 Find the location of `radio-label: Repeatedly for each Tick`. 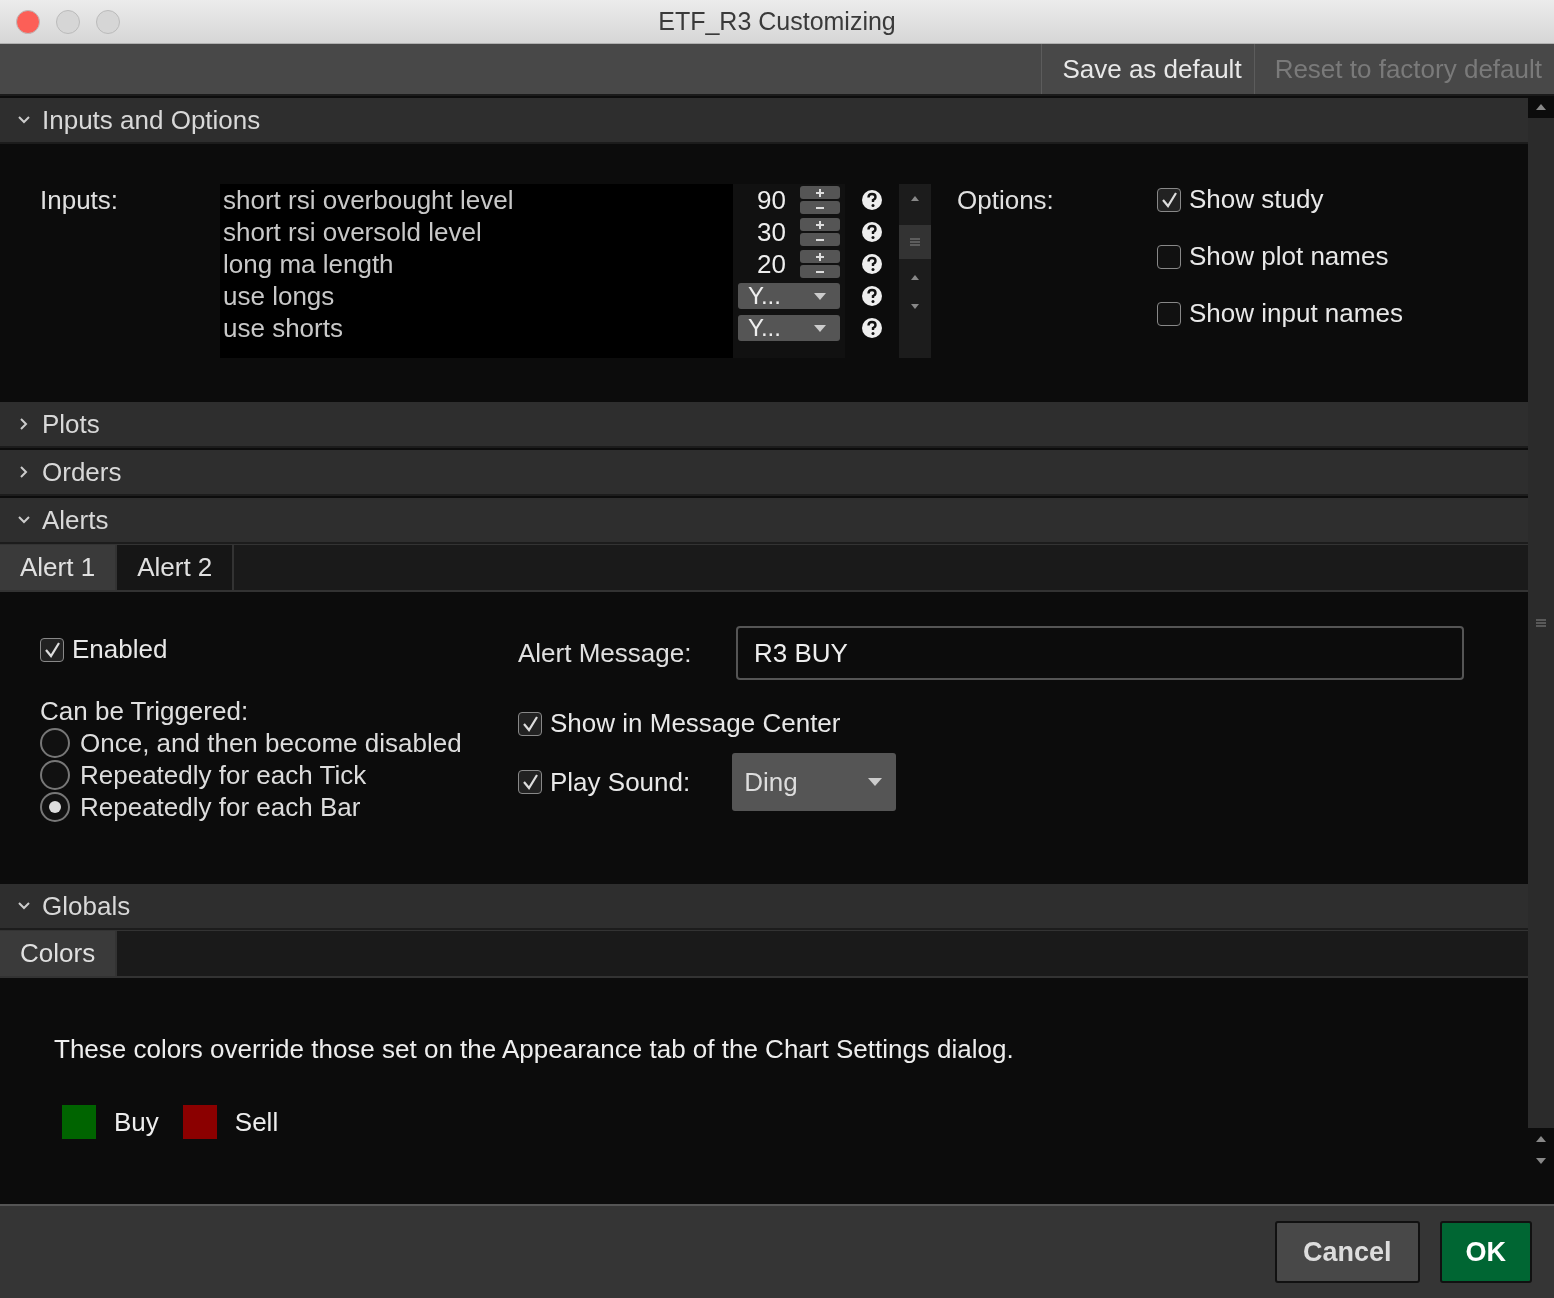

radio-label: Repeatedly for each Tick is located at coordinates (223, 775).